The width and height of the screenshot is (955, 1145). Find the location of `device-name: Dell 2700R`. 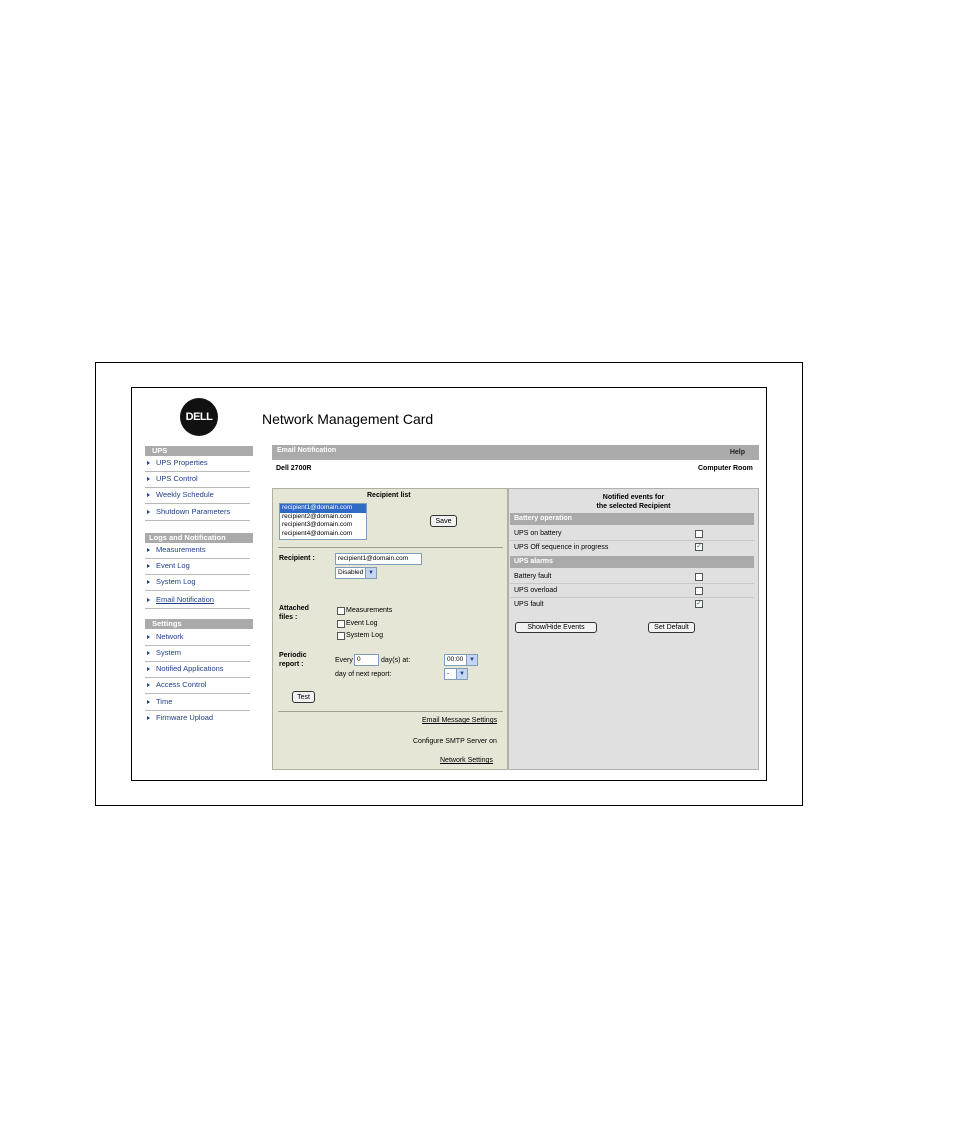

device-name: Dell 2700R is located at coordinates (294, 468).